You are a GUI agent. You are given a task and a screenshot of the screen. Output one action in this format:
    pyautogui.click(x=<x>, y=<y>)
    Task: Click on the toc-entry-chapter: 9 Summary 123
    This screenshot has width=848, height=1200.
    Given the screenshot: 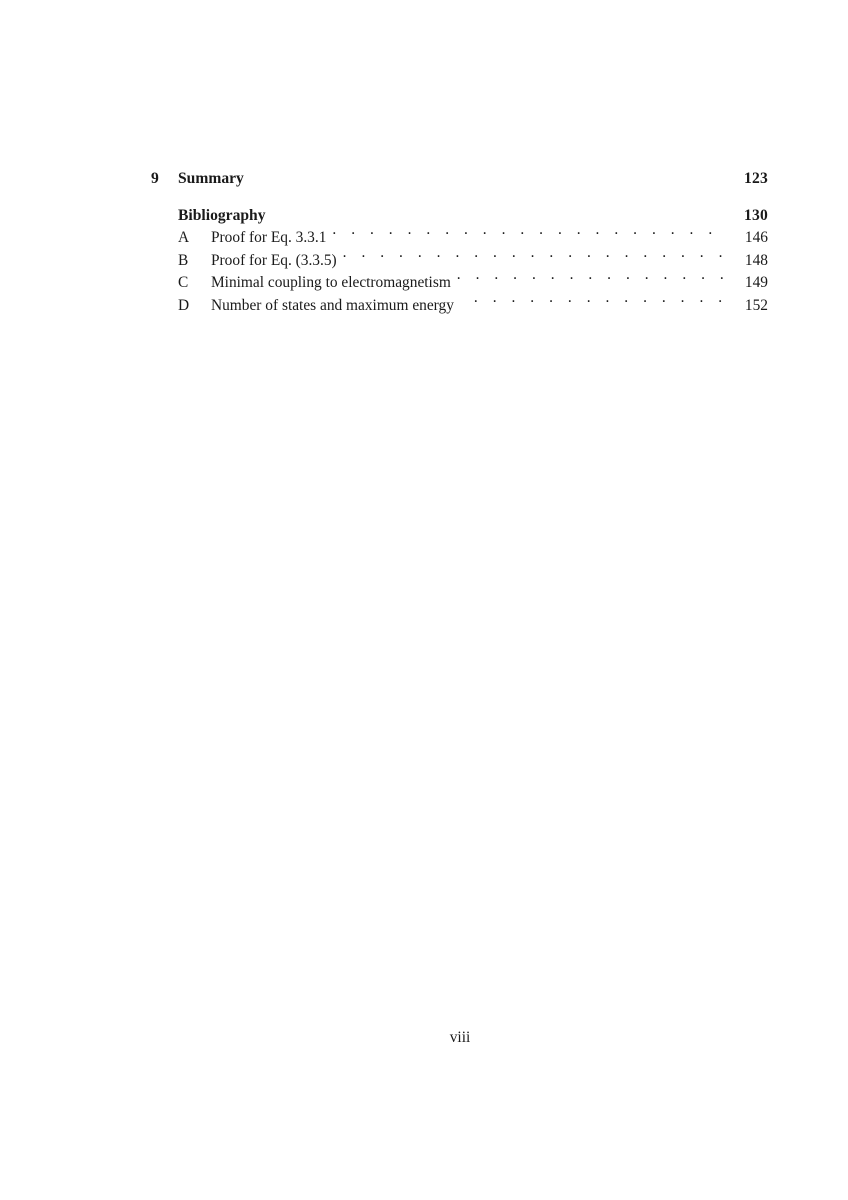 What is the action you would take?
    pyautogui.click(x=459, y=179)
    